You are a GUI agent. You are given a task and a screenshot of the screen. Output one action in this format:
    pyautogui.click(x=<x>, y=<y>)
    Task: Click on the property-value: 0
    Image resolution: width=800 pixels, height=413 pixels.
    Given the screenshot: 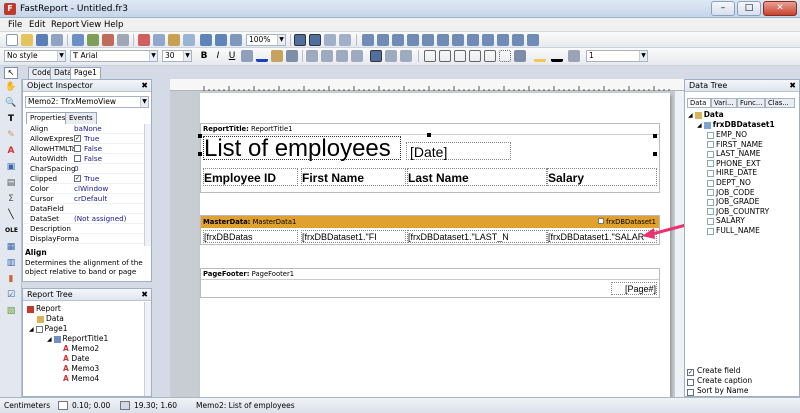 What is the action you would take?
    pyautogui.click(x=76, y=169)
    